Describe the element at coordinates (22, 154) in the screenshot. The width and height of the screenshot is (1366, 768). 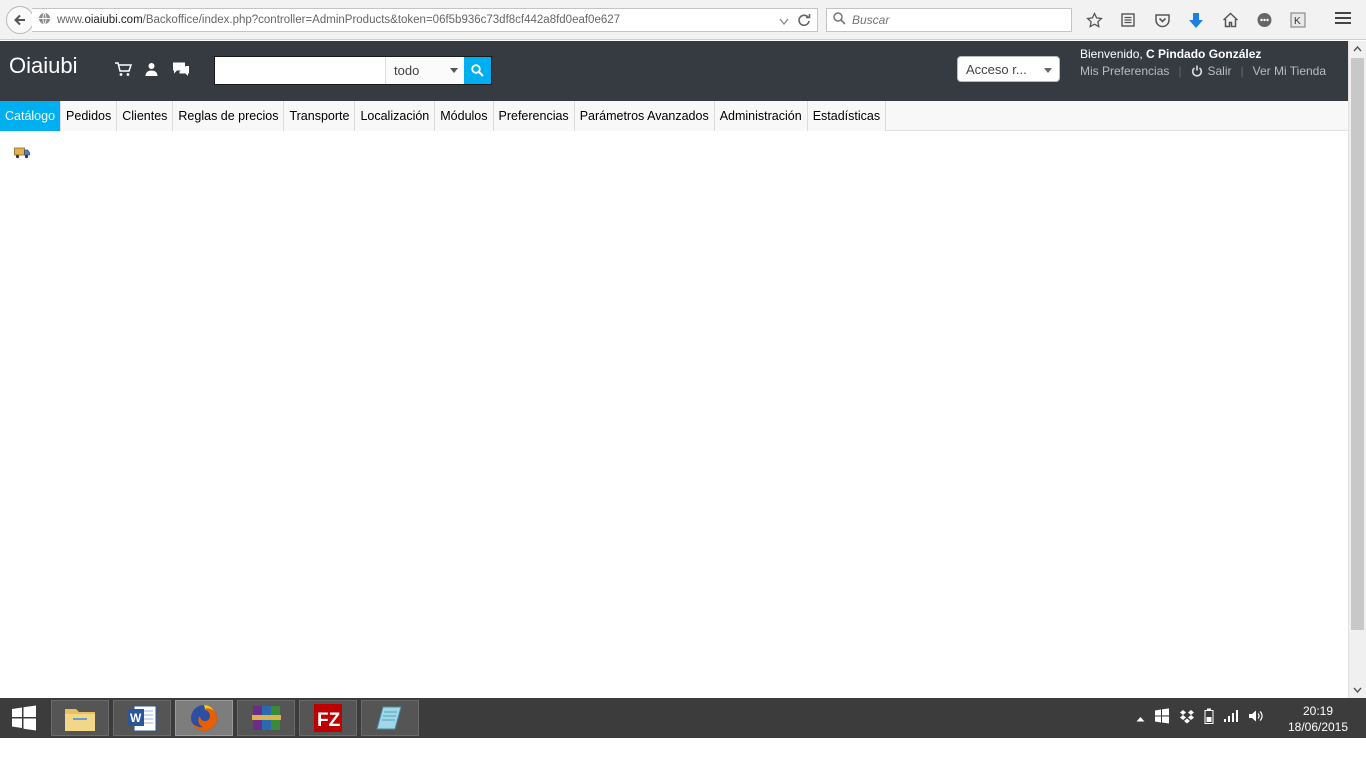
I see `delivery-truck-icon` at that location.